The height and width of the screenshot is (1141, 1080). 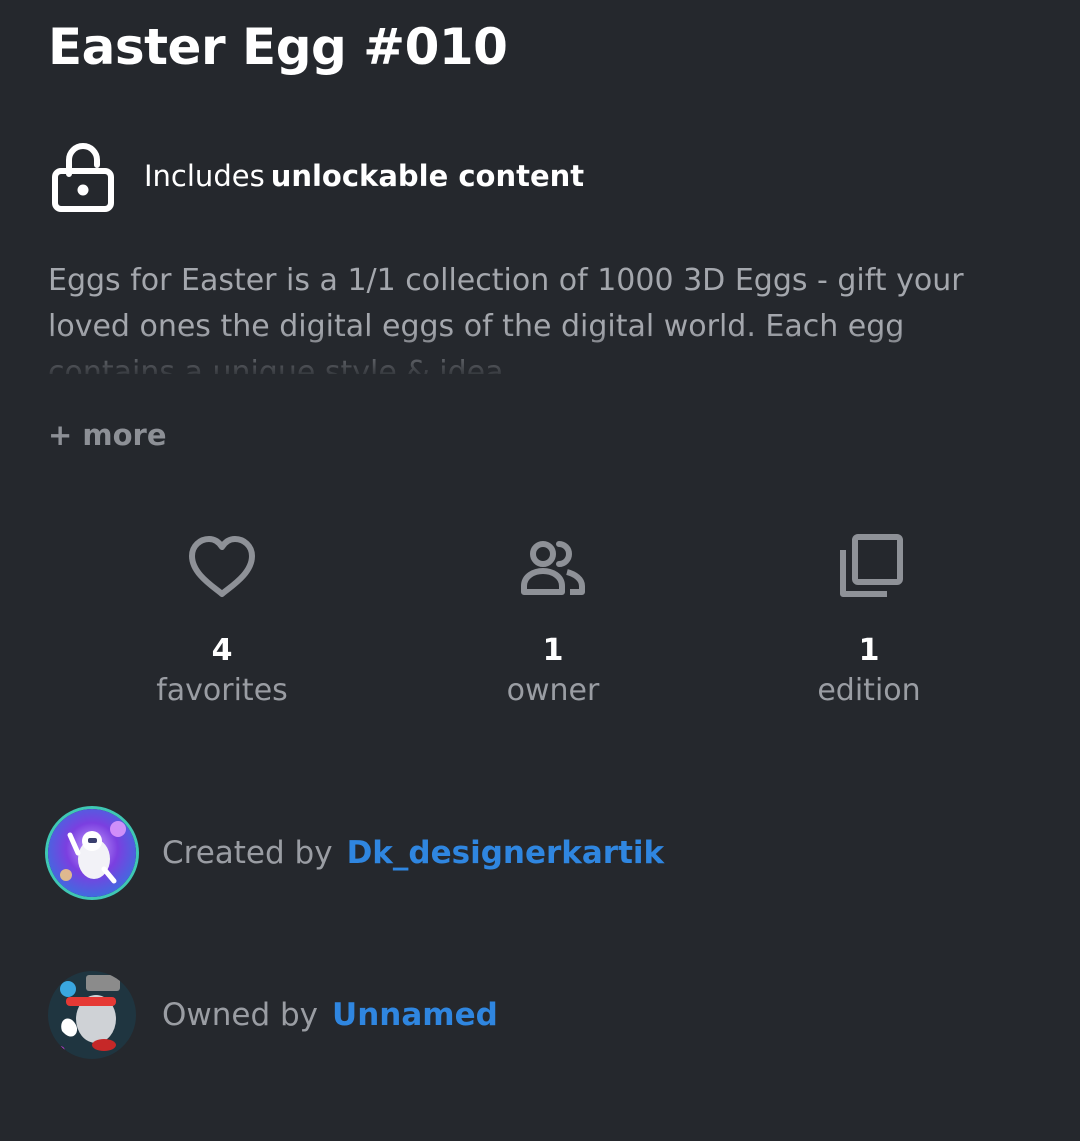 I want to click on unlockable-content-banner: Includes unlockable content, so click(x=317, y=176).